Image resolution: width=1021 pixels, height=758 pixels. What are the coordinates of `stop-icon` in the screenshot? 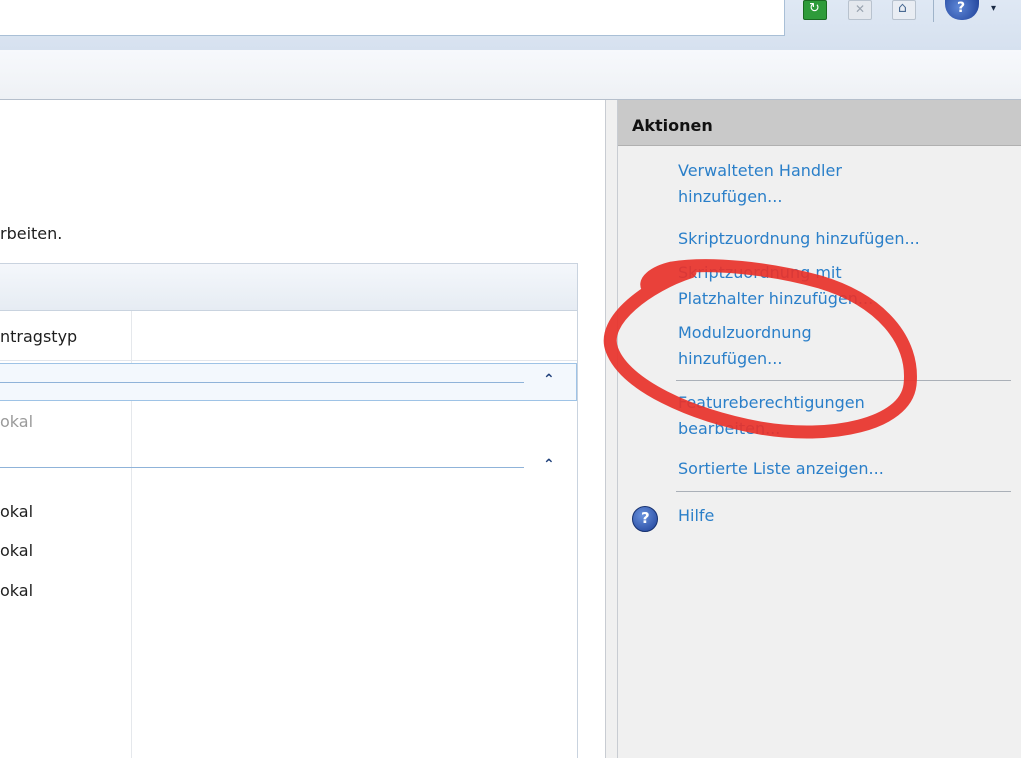 It's located at (860, 10).